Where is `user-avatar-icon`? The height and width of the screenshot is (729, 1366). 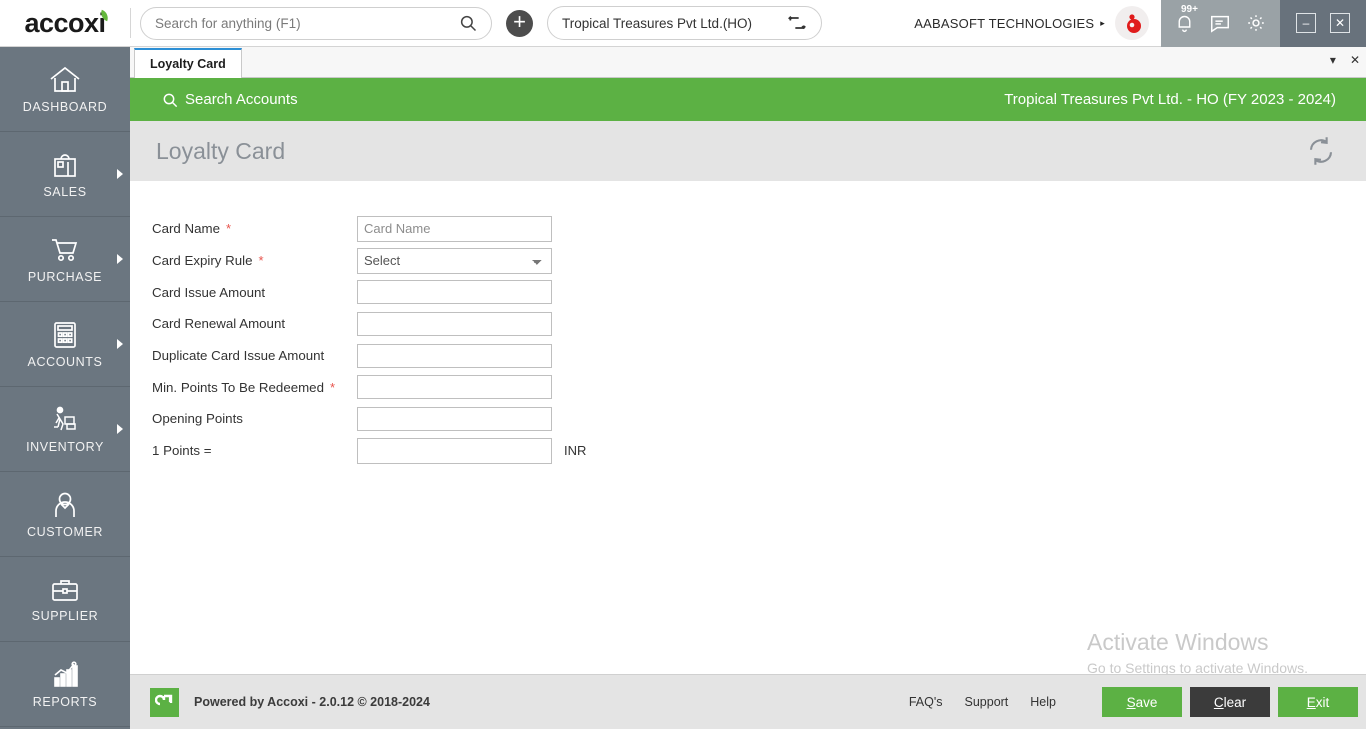 user-avatar-icon is located at coordinates (1134, 23).